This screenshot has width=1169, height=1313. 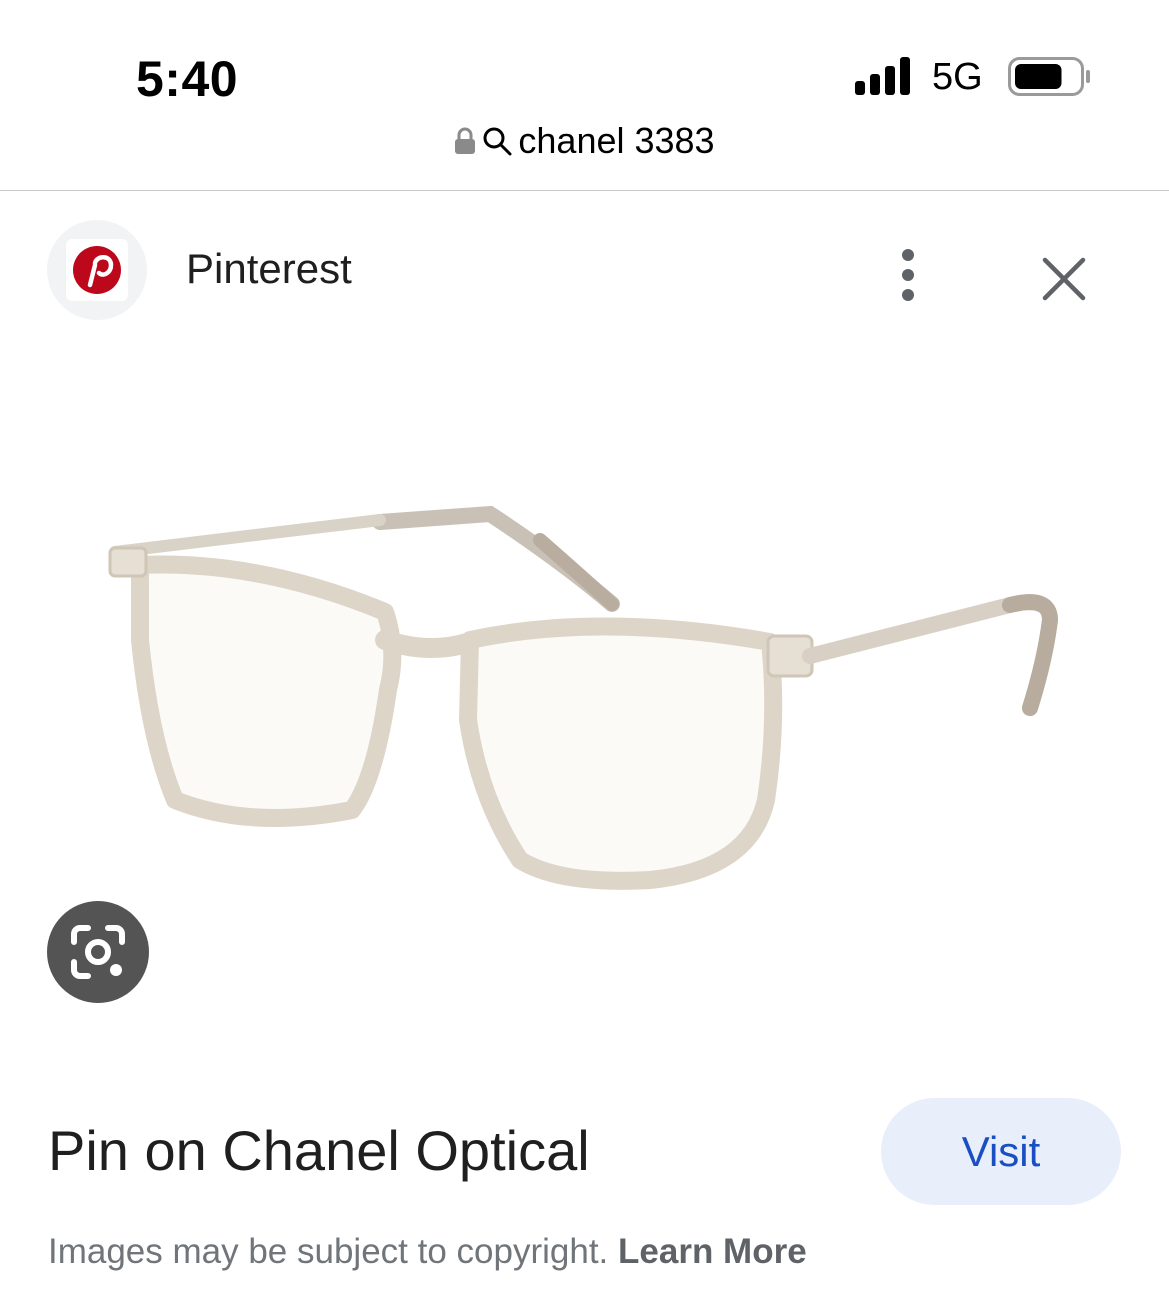 I want to click on lens-camera-icon, so click(x=98, y=952).